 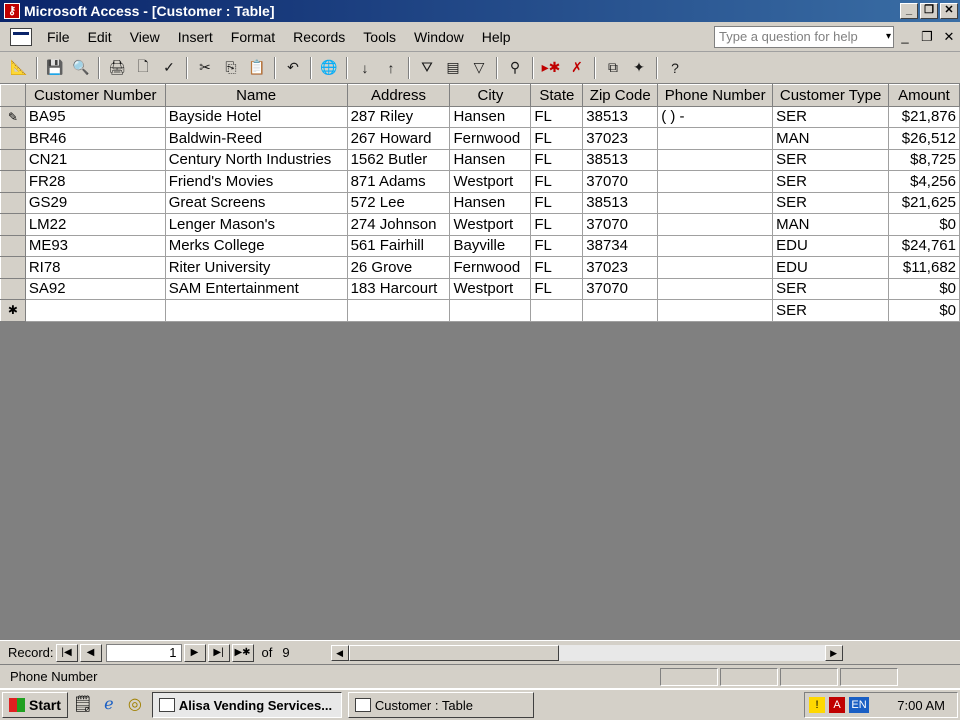 What do you see at coordinates (90, 652) in the screenshot?
I see `previous-record-button: ◀` at bounding box center [90, 652].